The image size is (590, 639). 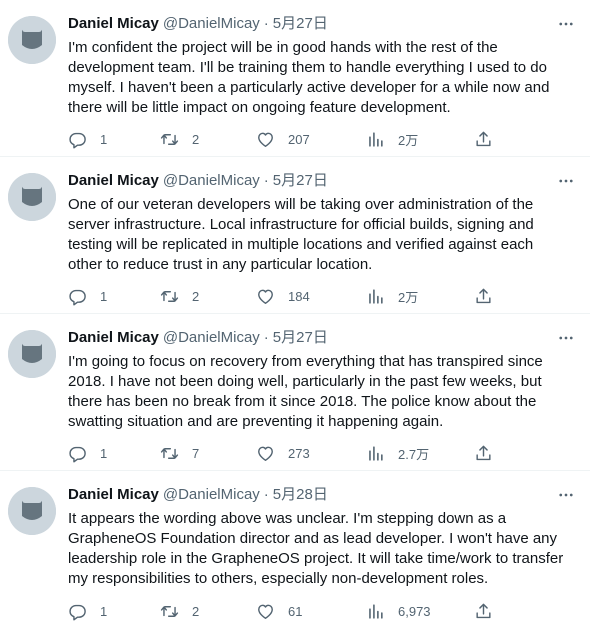 I want to click on tweet-actions: 1 2 207 2万, so click(x=322, y=139).